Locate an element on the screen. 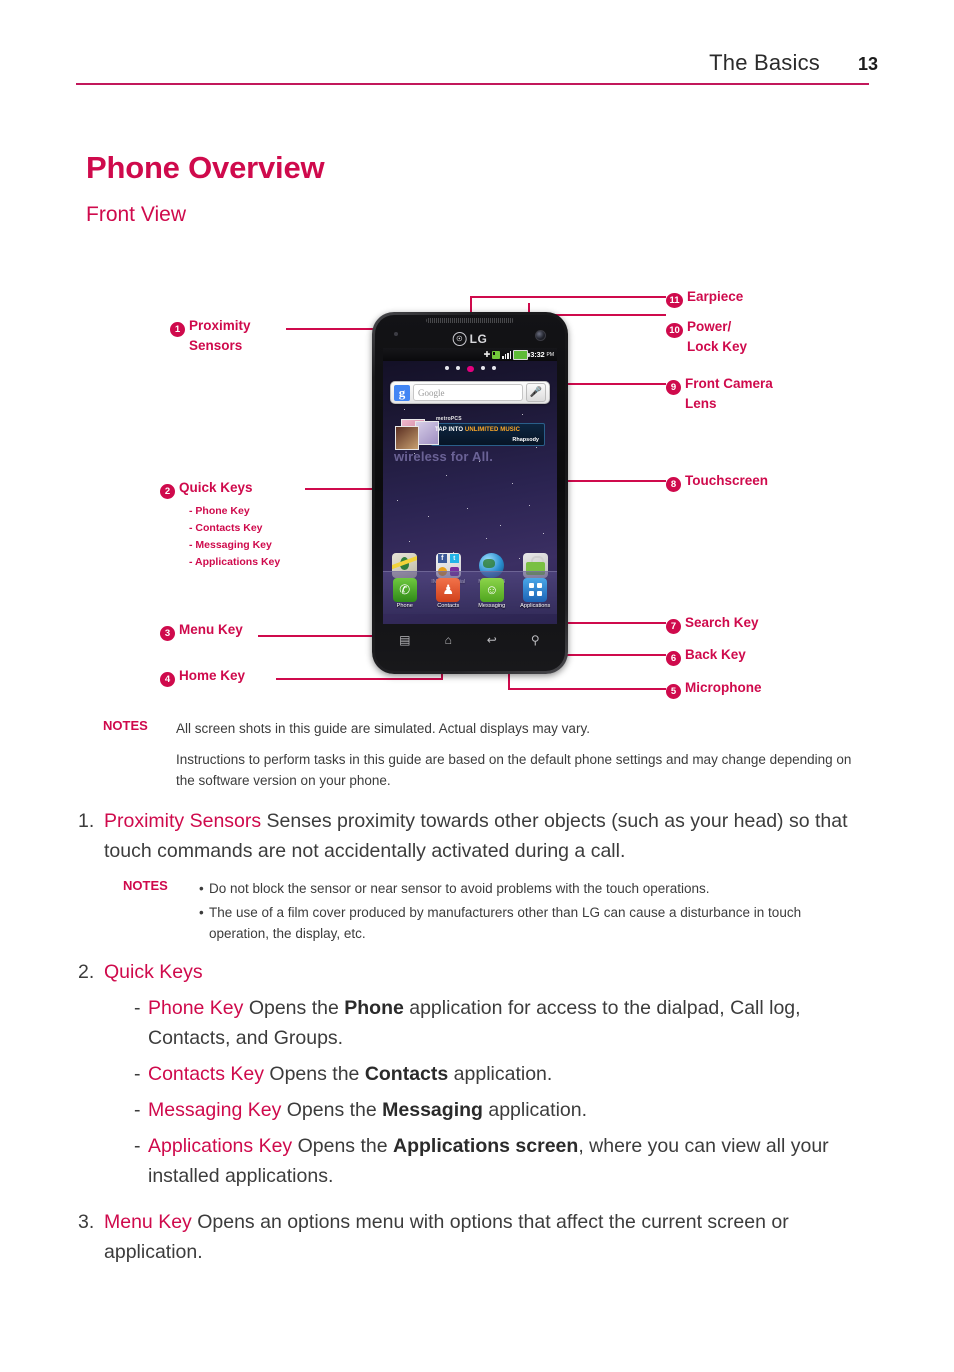  back-key-icon: ↩ is located at coordinates (492, 640).